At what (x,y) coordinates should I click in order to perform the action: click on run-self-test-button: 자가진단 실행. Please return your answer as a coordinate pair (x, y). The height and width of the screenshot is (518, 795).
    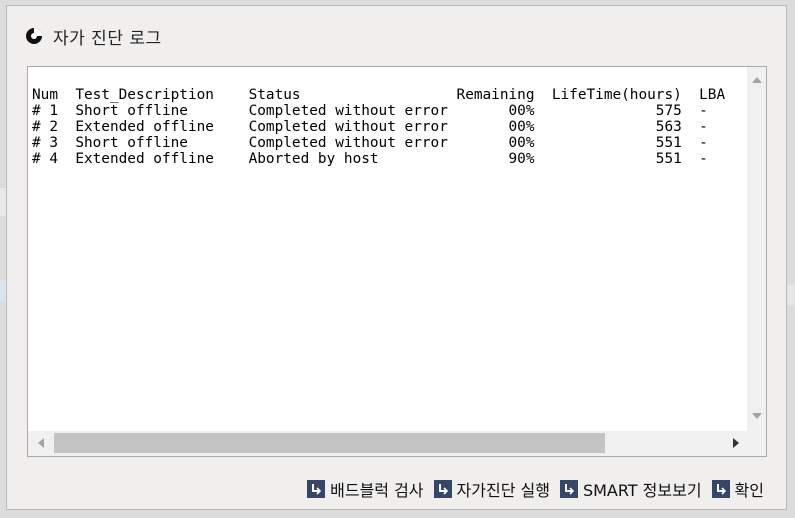
    Looking at the image, I should click on (491, 489).